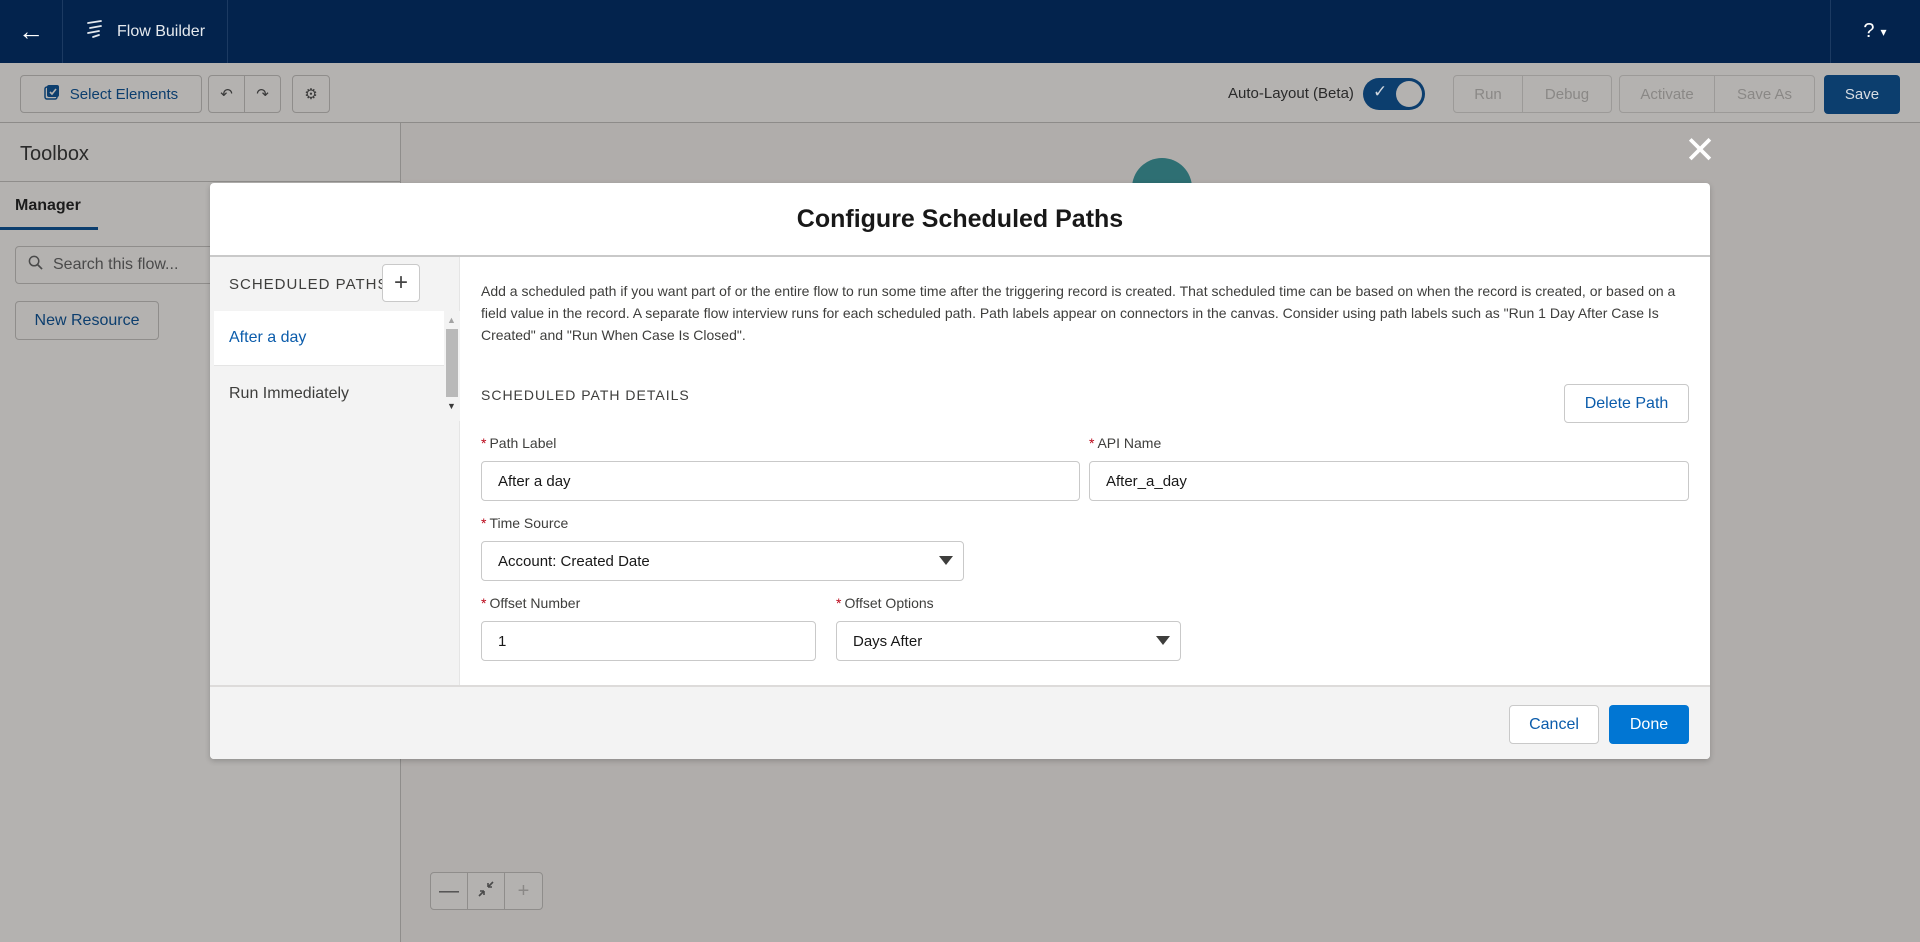 The image size is (1920, 942). What do you see at coordinates (200, 181) in the screenshot?
I see `divider` at bounding box center [200, 181].